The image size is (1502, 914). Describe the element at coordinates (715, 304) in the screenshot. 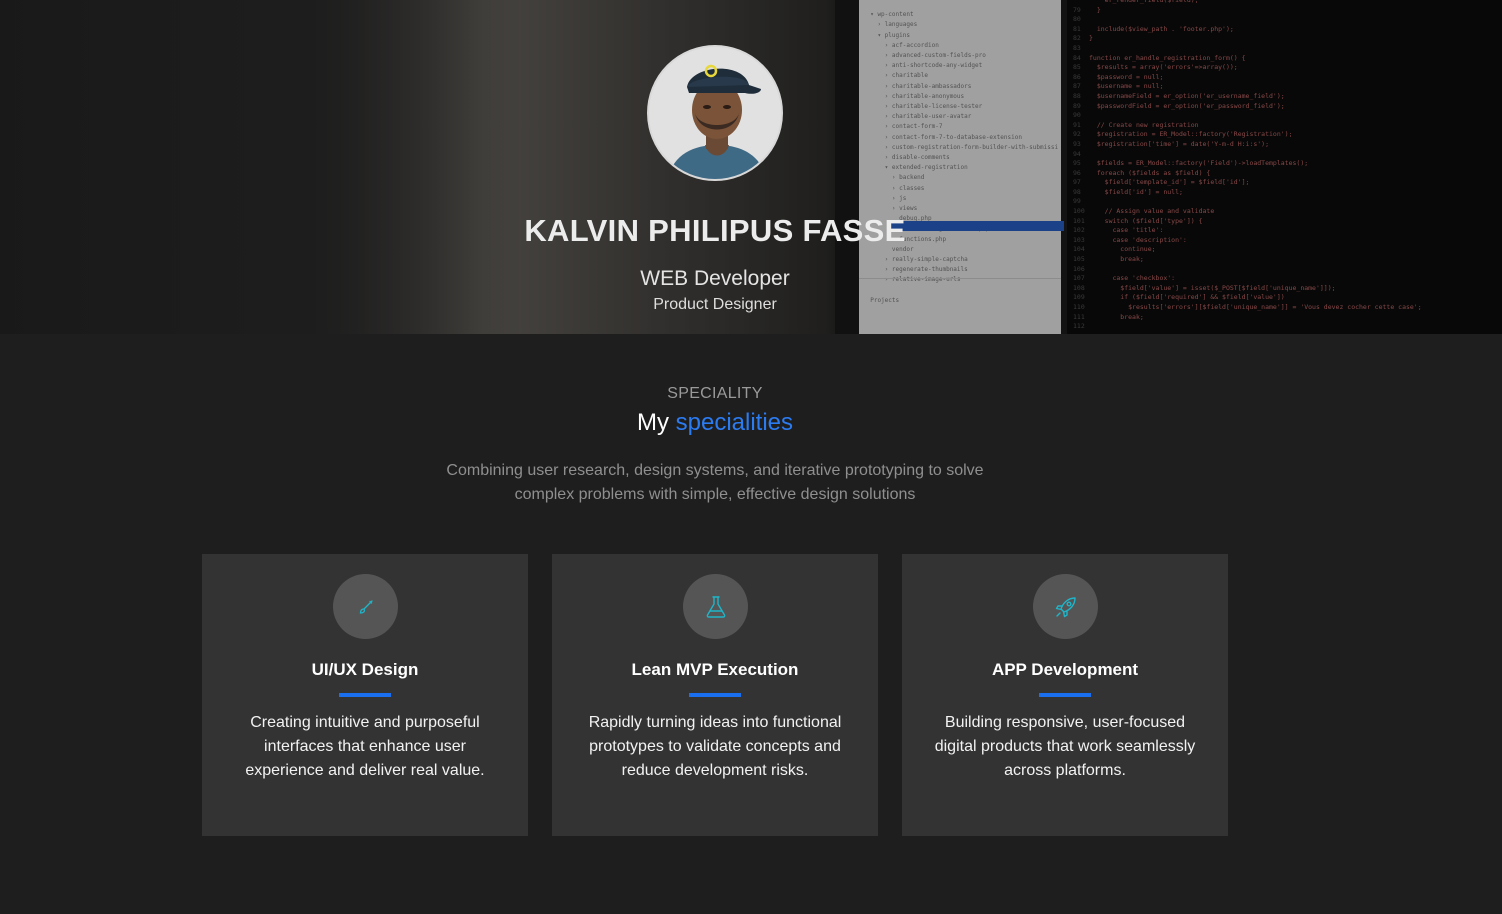

I see `hero-subrole: Product Designer` at that location.